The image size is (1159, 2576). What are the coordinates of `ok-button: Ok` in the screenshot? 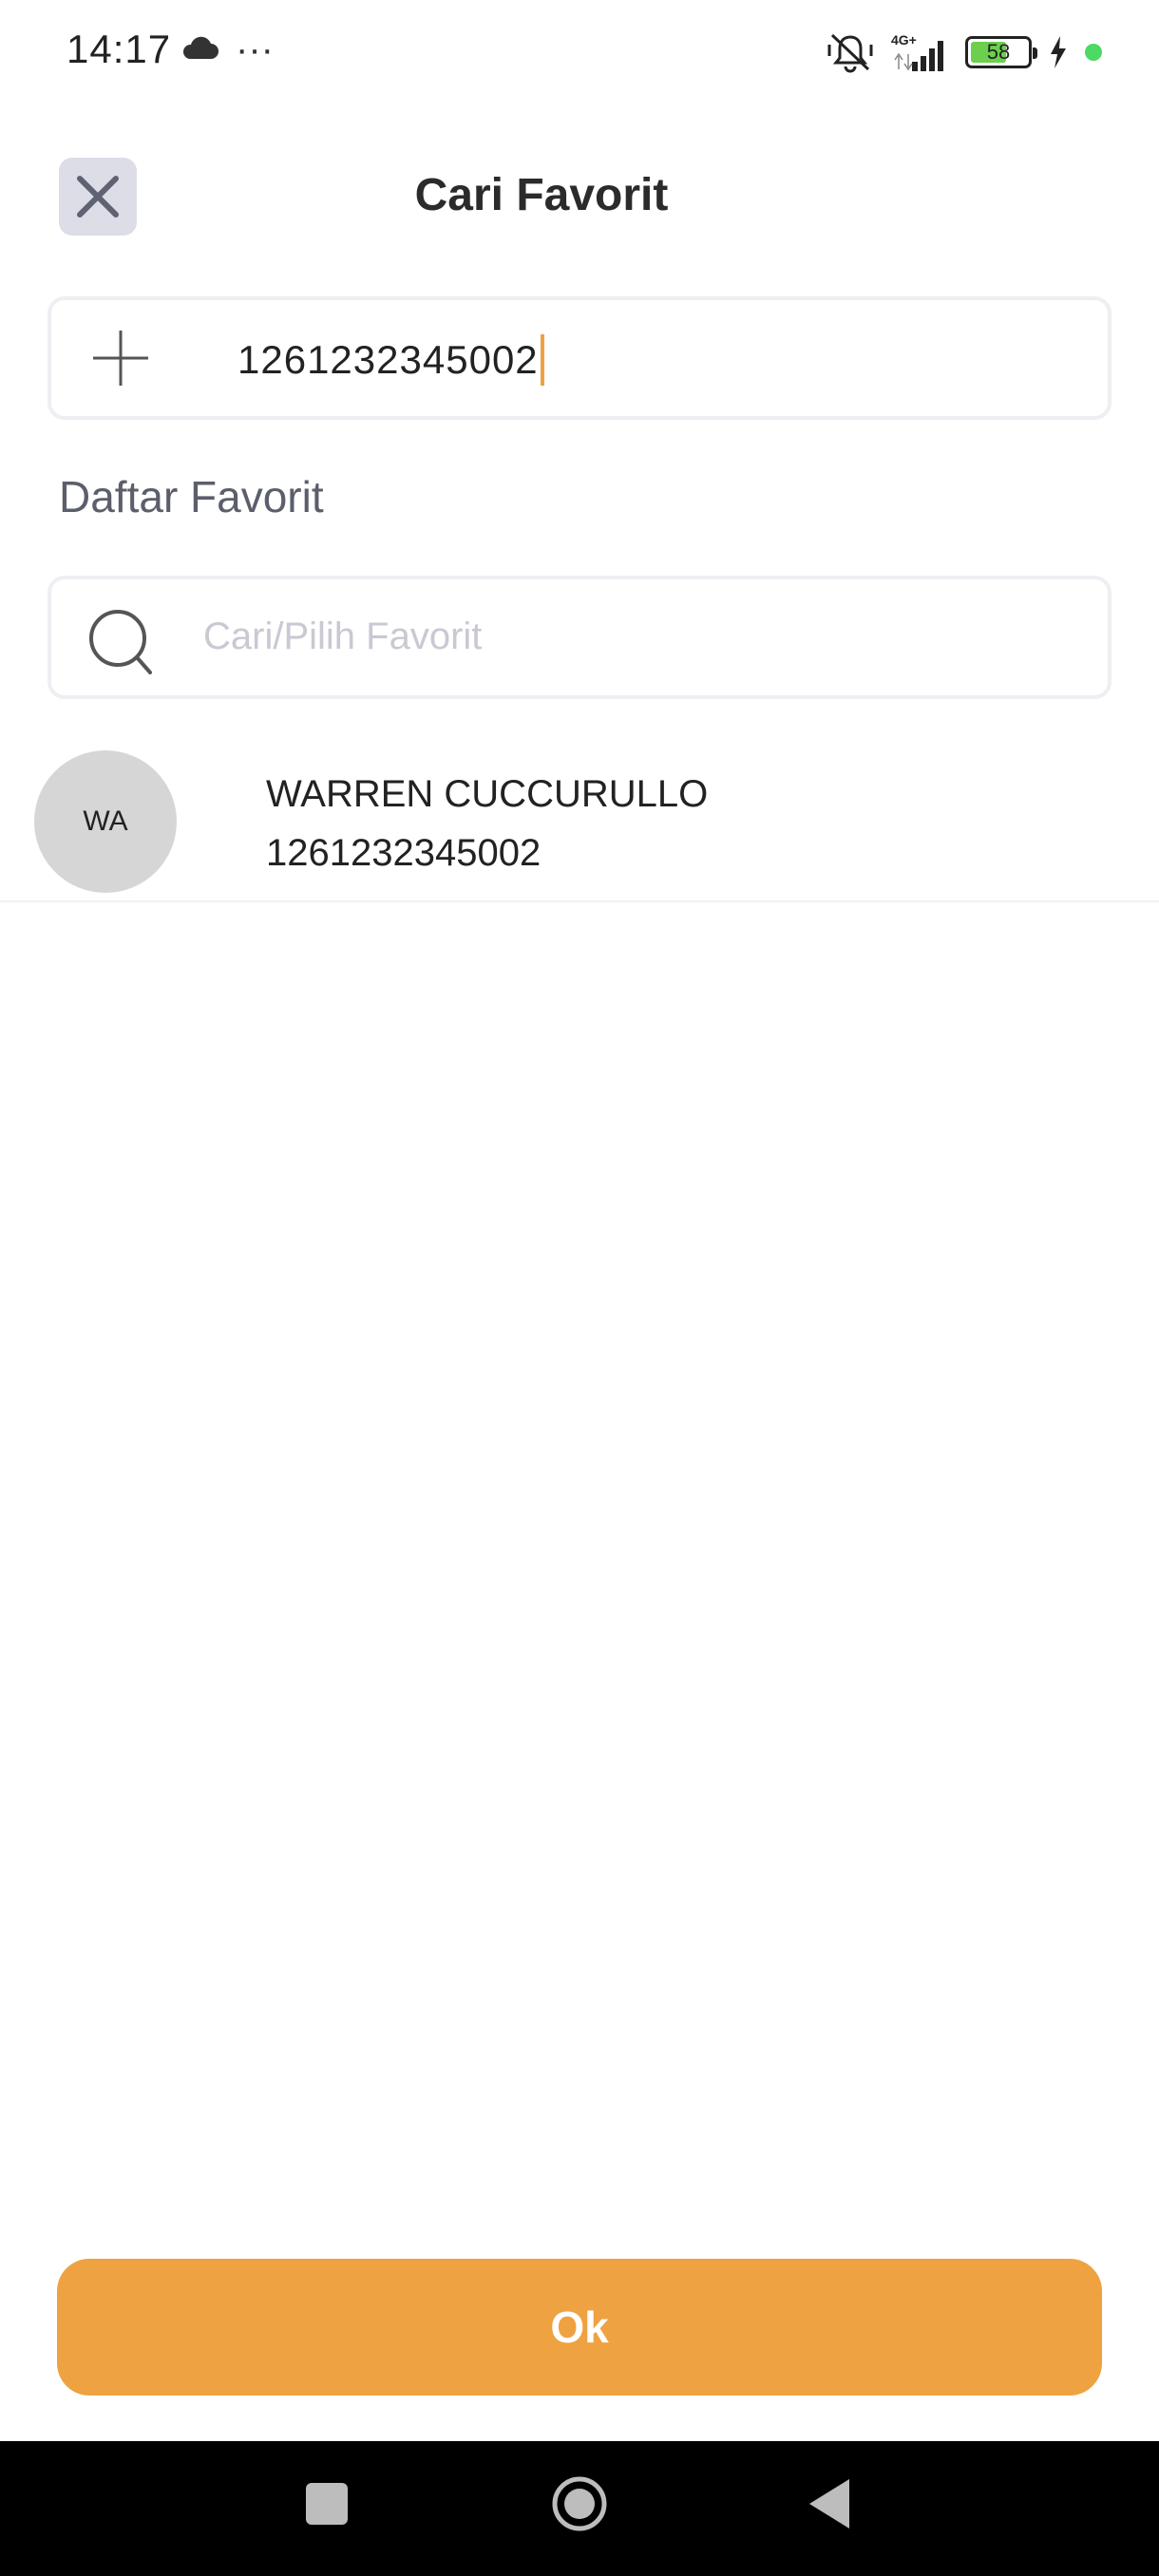 It's located at (579, 2327).